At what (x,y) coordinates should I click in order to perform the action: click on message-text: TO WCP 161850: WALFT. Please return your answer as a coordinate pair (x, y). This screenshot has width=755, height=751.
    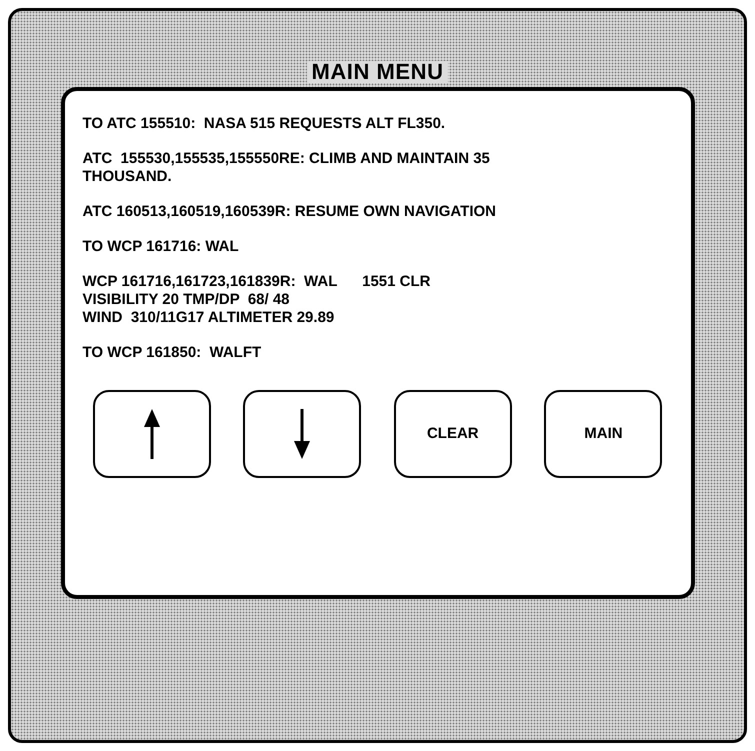
    Looking at the image, I should click on (172, 353).